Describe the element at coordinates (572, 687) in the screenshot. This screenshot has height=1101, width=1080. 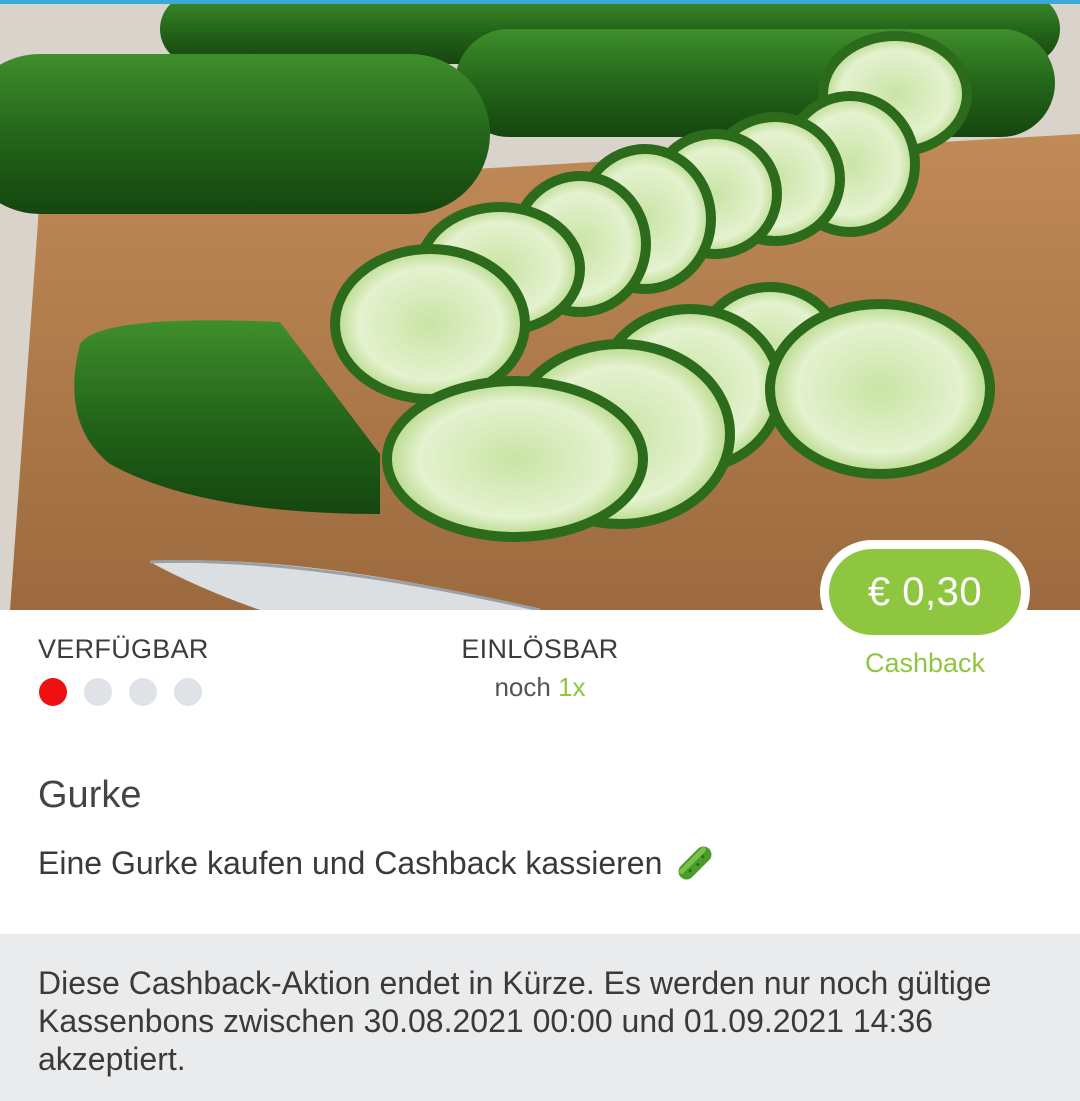
I see `redeemable-count-value: 1x` at that location.